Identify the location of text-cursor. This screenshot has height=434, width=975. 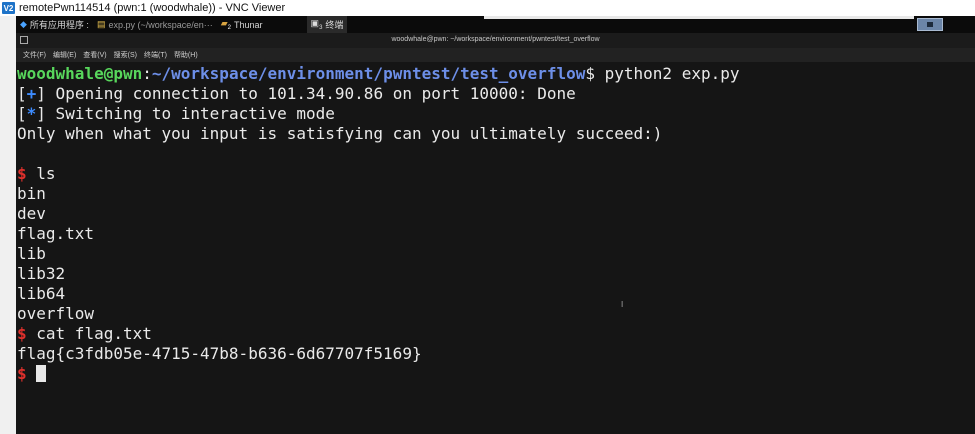
(41, 373).